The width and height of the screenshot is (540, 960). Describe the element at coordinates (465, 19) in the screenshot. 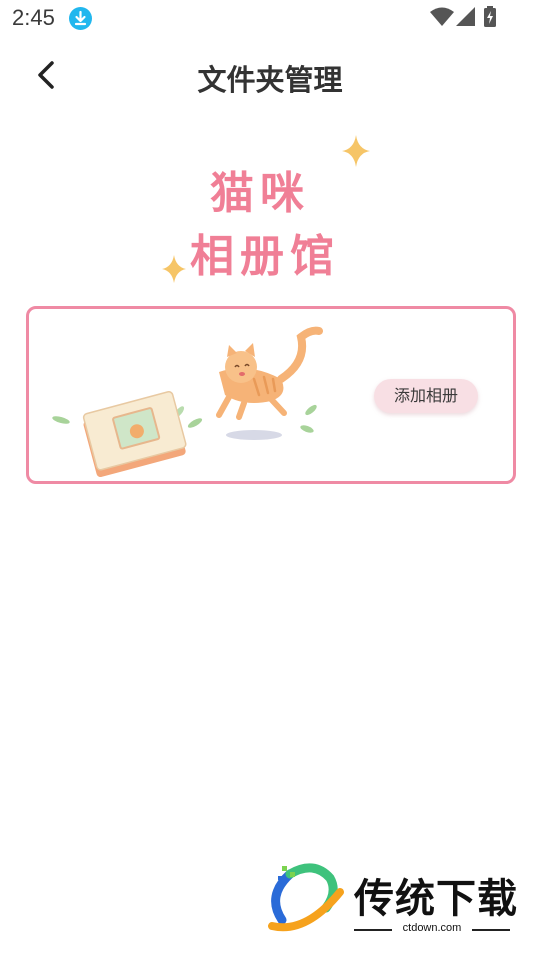

I see `signal-icon` at that location.